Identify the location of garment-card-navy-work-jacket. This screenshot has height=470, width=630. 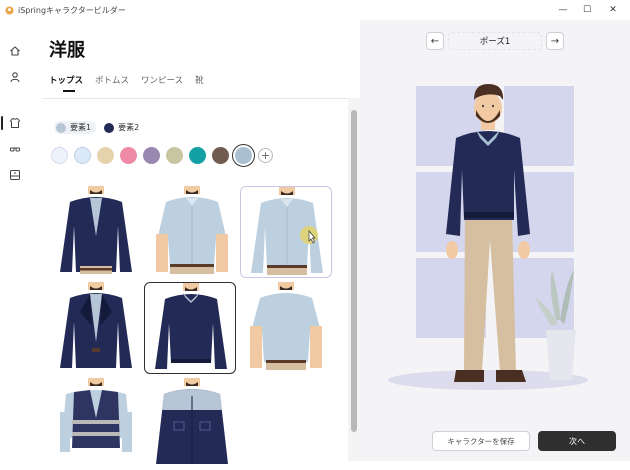
(192, 424).